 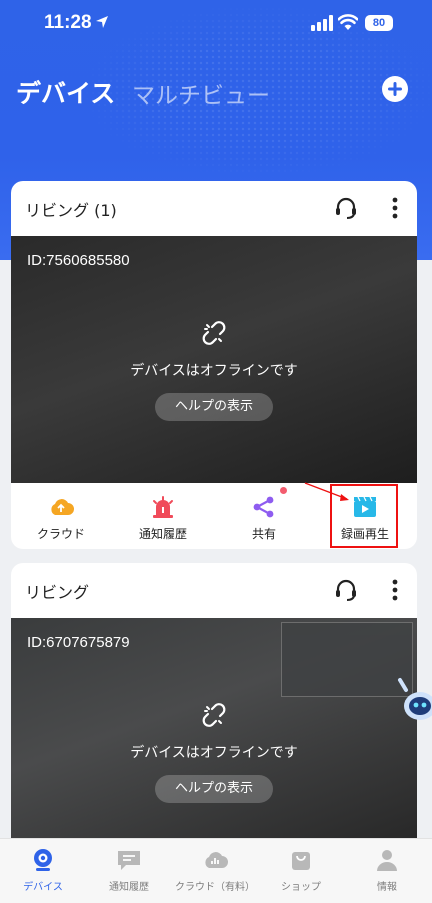 What do you see at coordinates (71, 210) in the screenshot?
I see `device-name: リビング (1)` at bounding box center [71, 210].